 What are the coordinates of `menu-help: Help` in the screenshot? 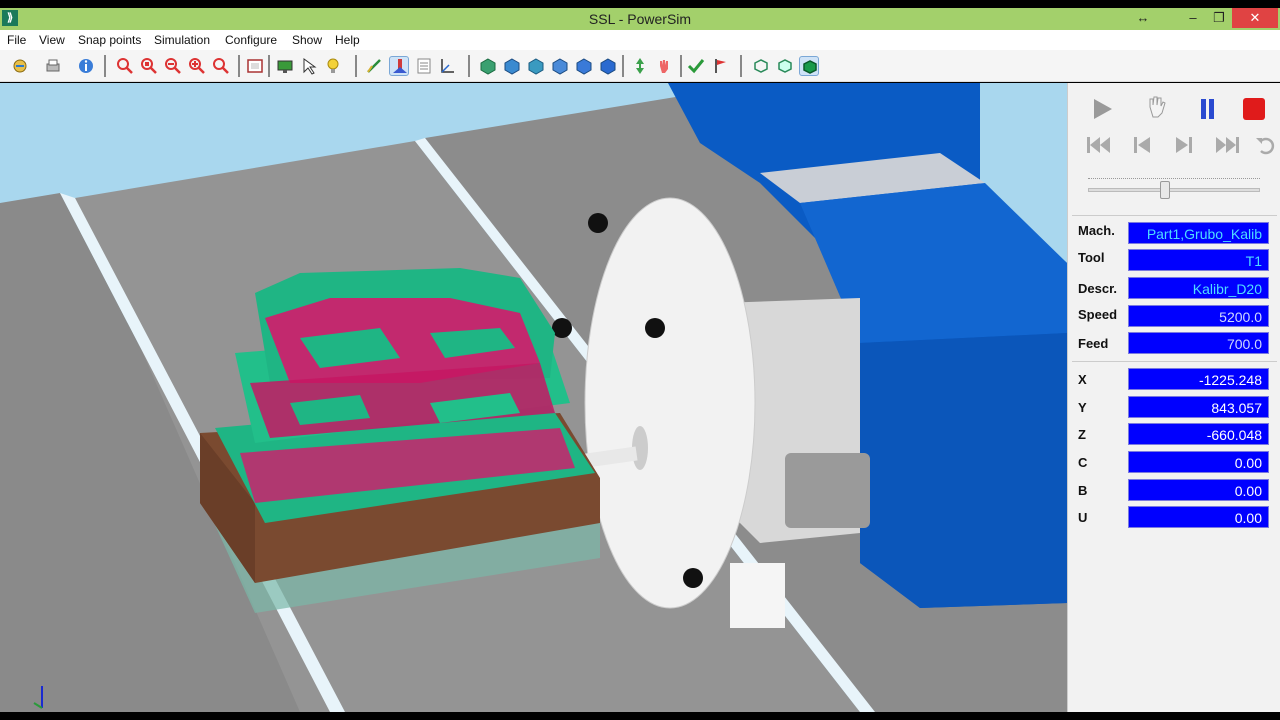 It's located at (347, 40).